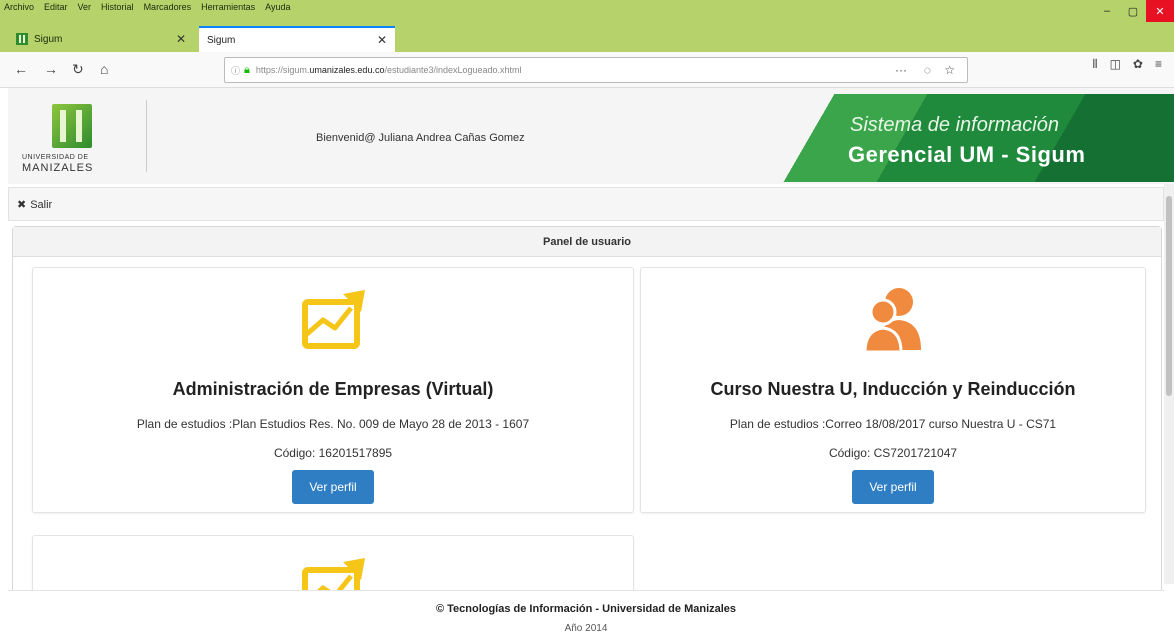 The height and width of the screenshot is (632, 1174). What do you see at coordinates (101, 39) in the screenshot?
I see `tab-sigum-1: Sigum ✕` at bounding box center [101, 39].